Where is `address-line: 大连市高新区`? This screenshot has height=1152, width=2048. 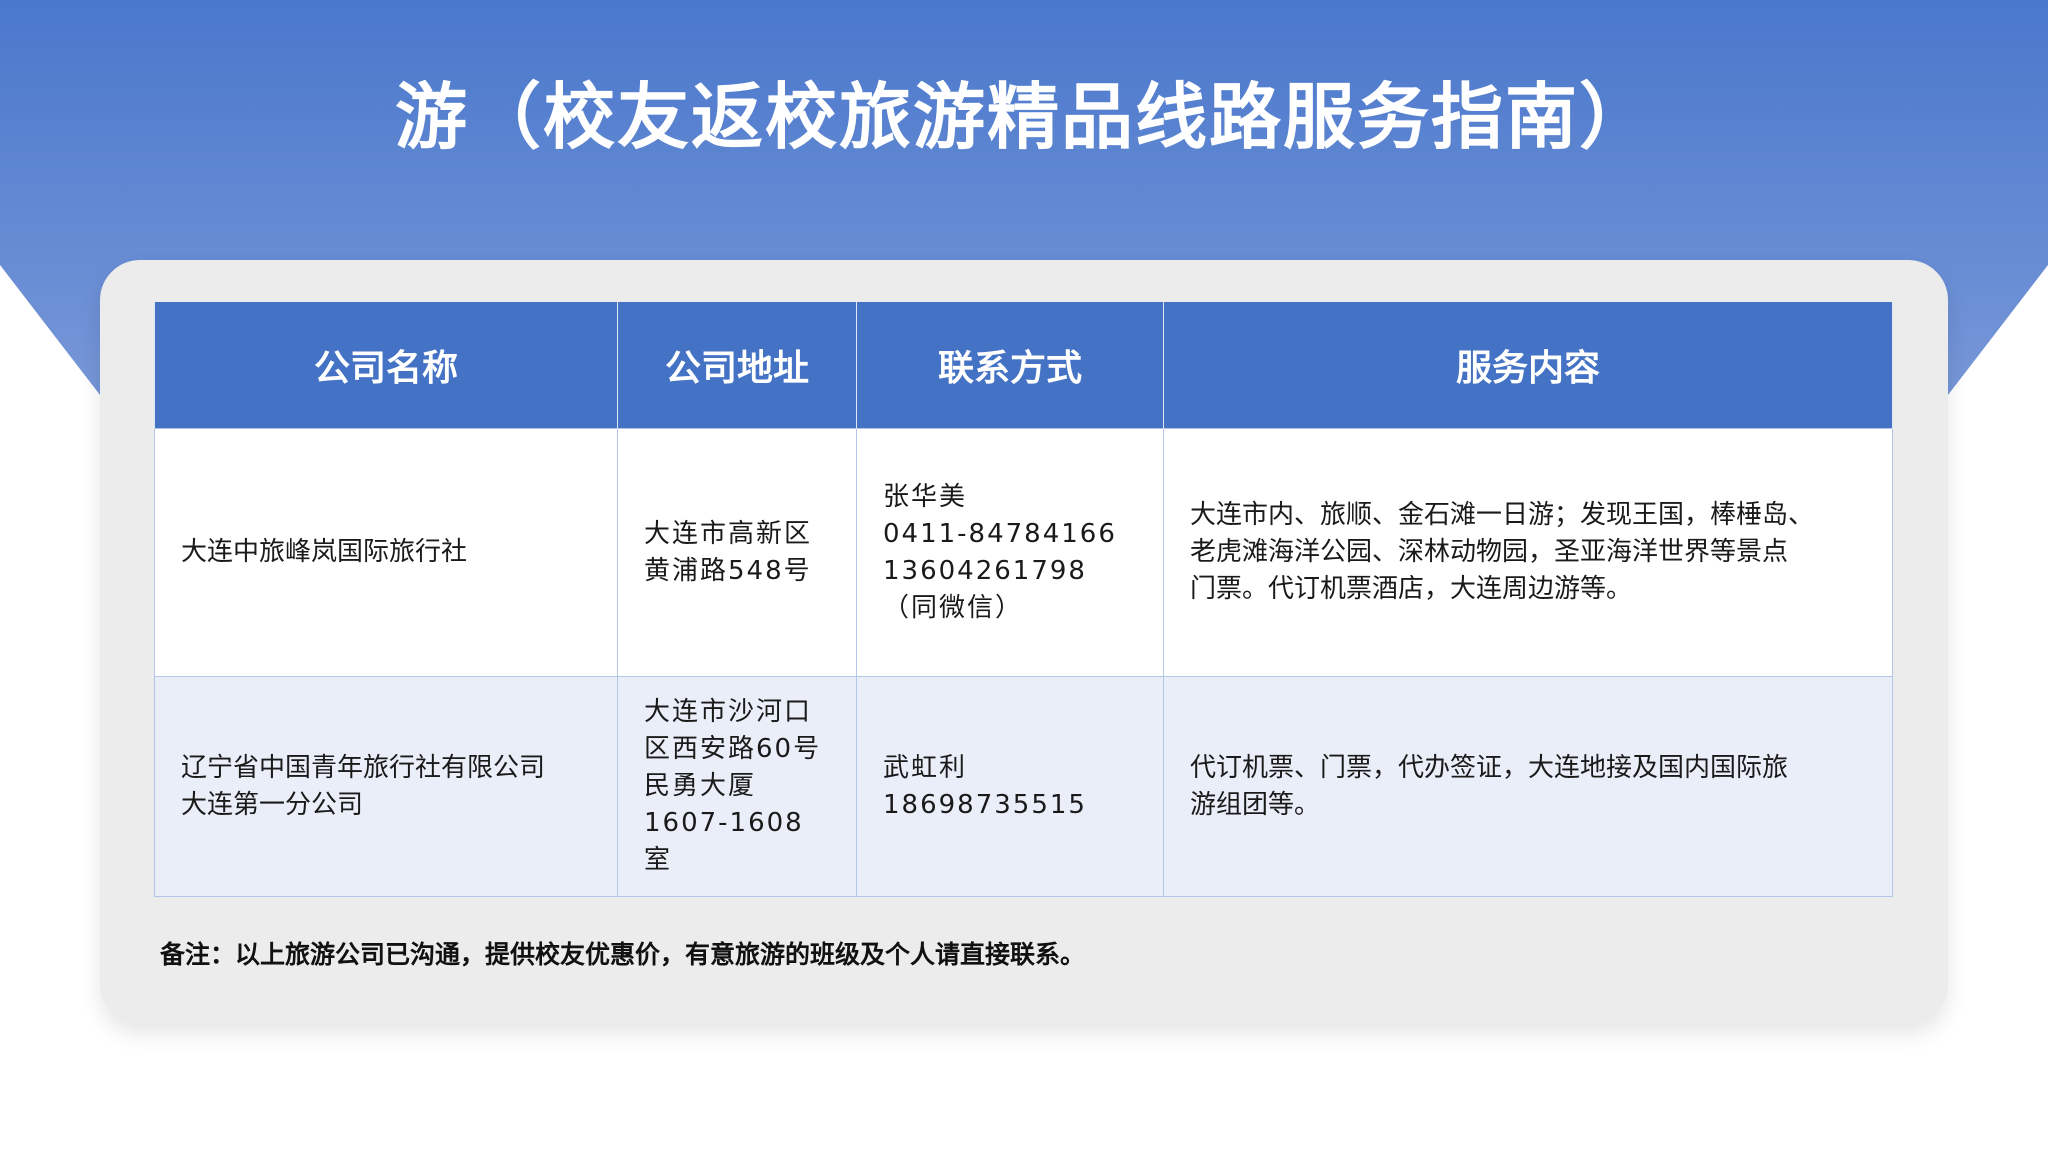 address-line: 大连市高新区 is located at coordinates (728, 533).